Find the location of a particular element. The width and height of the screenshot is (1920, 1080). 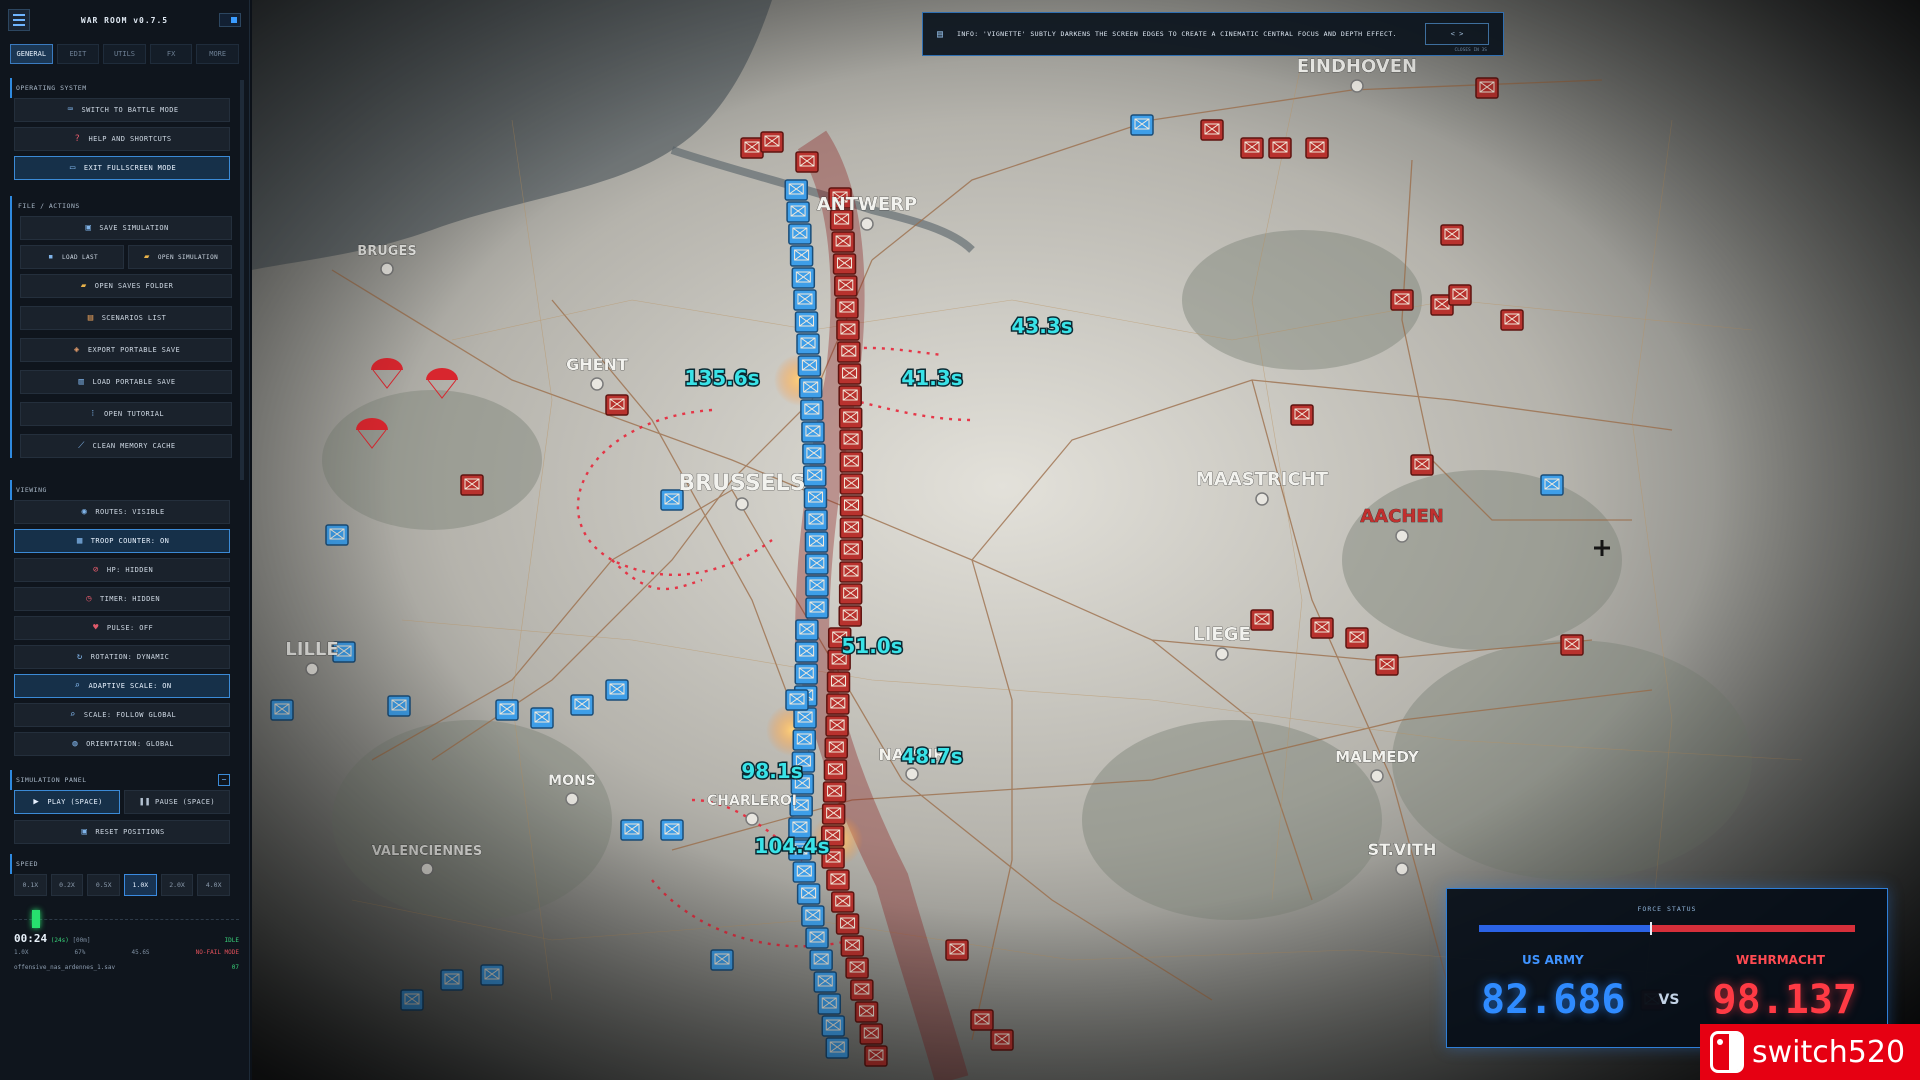

orientation-toggle: ◍ ORIENTATION: GLOBAL is located at coordinates (122, 744).